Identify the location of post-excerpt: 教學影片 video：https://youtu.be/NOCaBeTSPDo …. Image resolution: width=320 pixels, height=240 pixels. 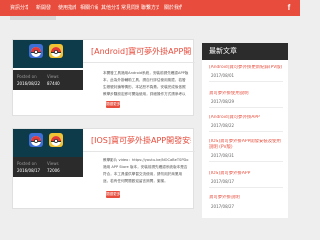
(146, 170).